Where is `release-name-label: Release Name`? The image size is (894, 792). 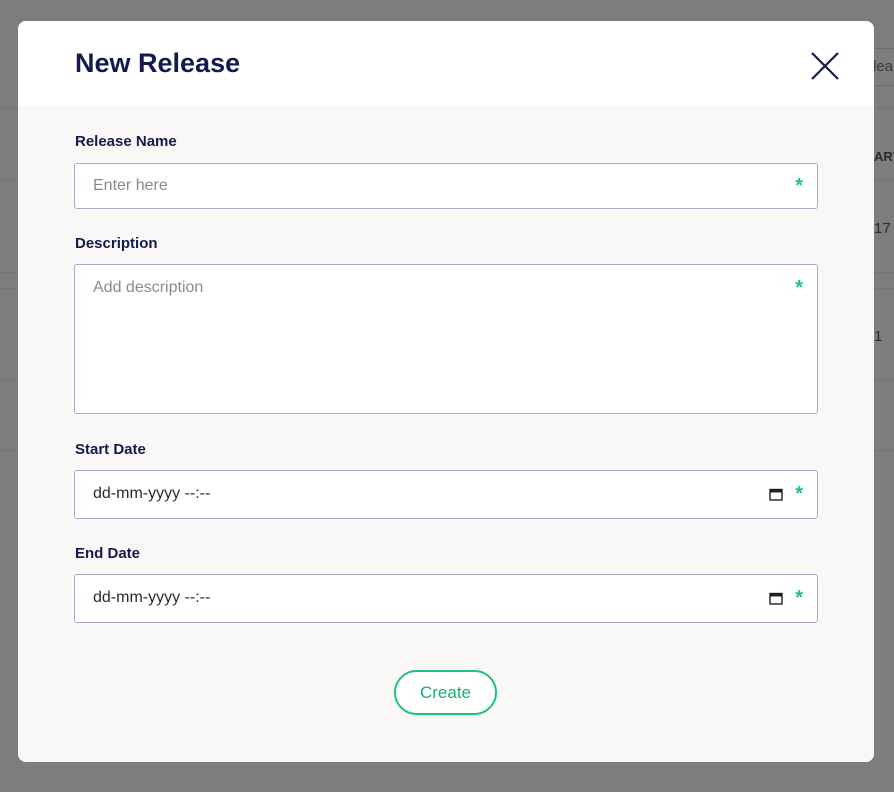
release-name-label: Release Name is located at coordinates (126, 141).